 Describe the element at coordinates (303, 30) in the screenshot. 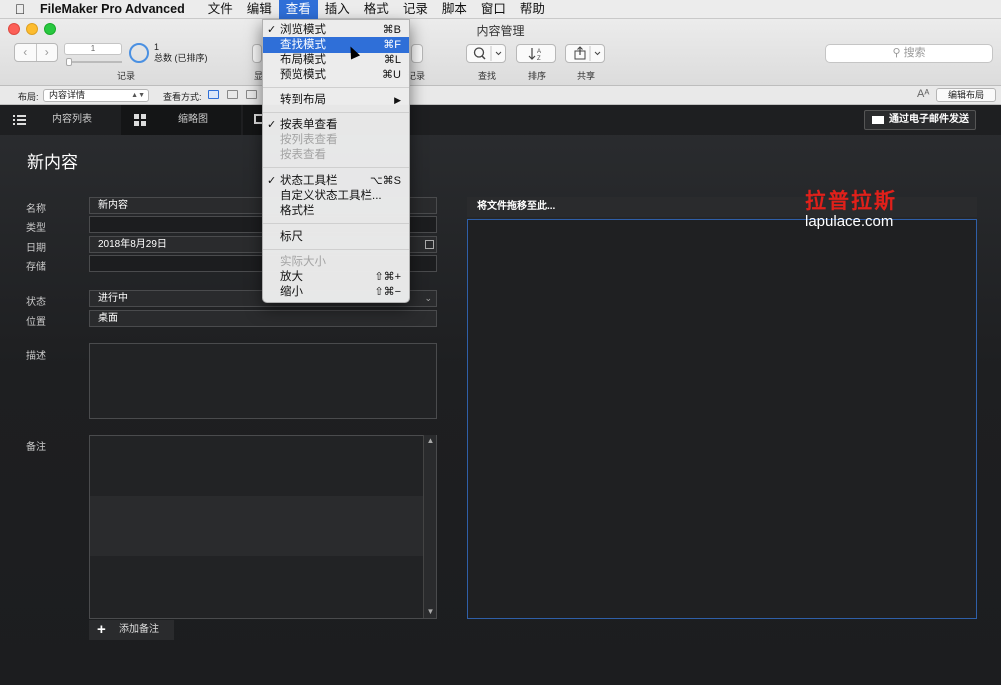

I see `menu-item-label: 浏览模式` at that location.